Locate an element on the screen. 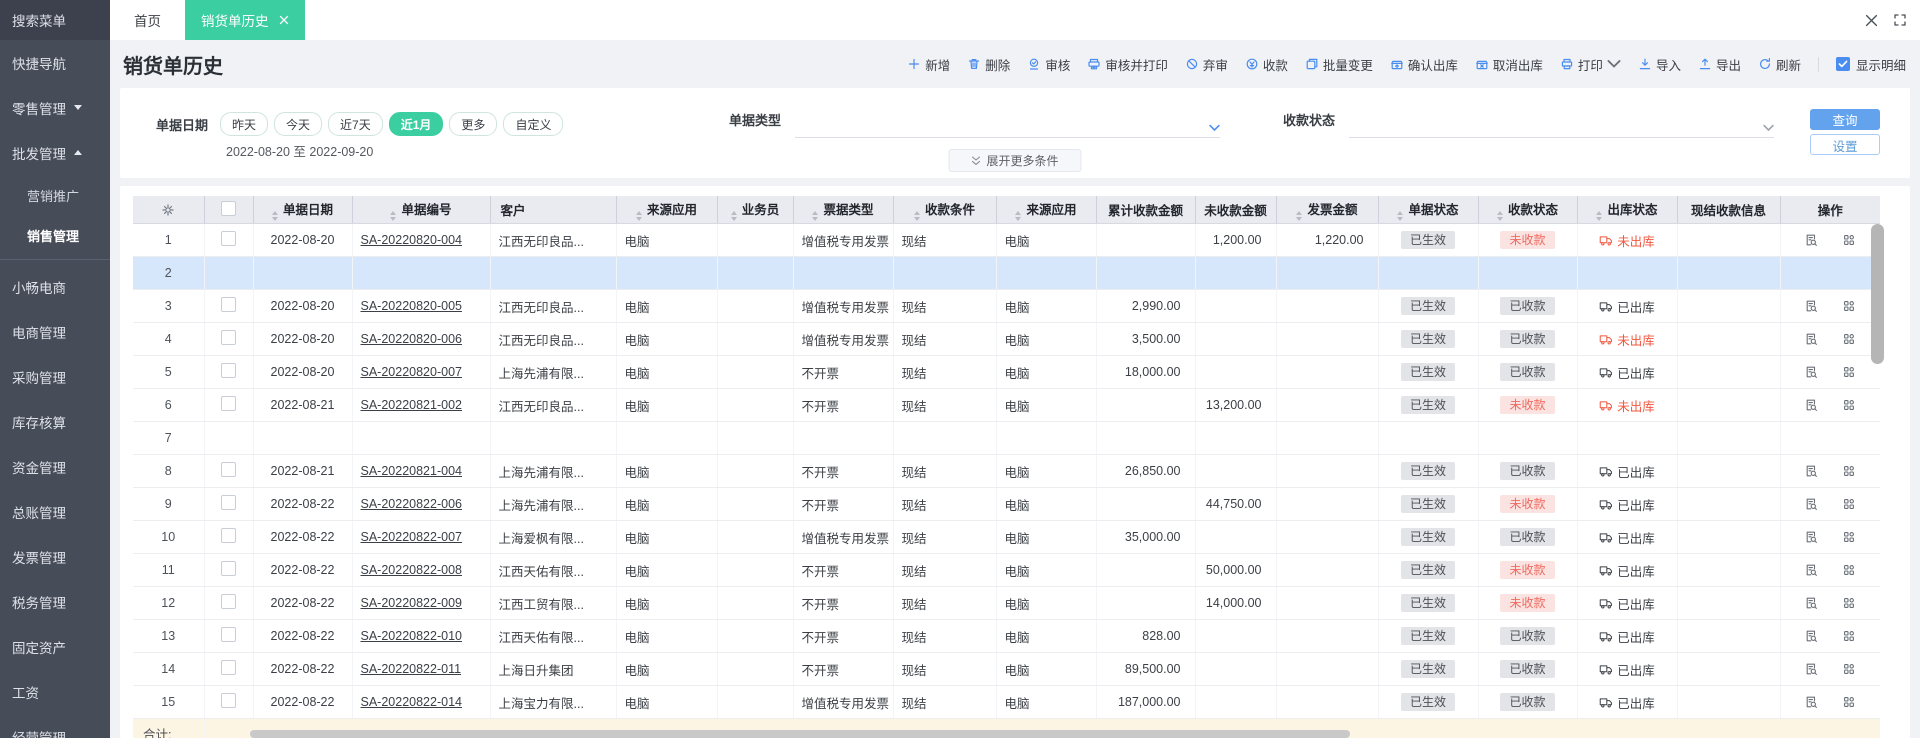 This screenshot has height=738, width=1920. toolbar-button-审核并打印: 审核并打印 is located at coordinates (1127, 64).